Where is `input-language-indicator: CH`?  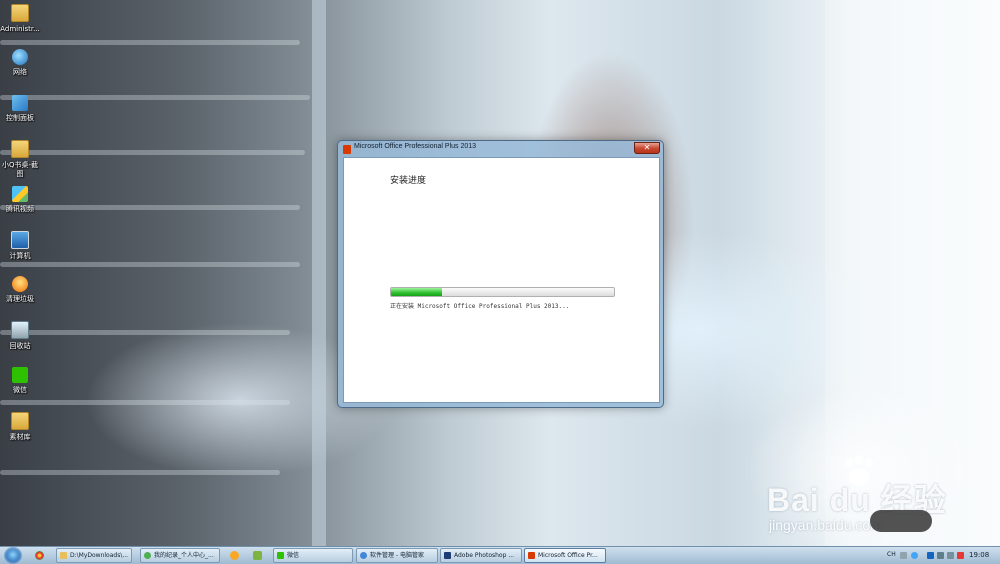
input-language-indicator: CH is located at coordinates (891, 554).